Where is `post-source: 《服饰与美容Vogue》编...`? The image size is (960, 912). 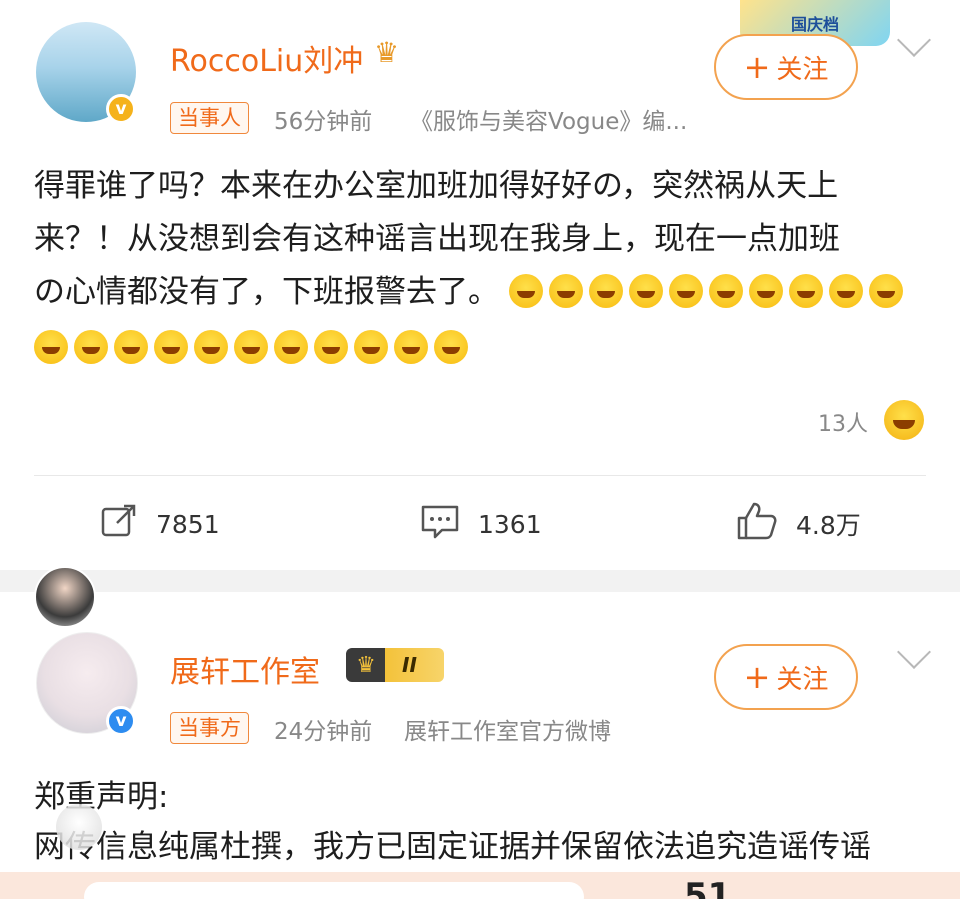 post-source: 《服饰与美容Vogue》编... is located at coordinates (549, 122).